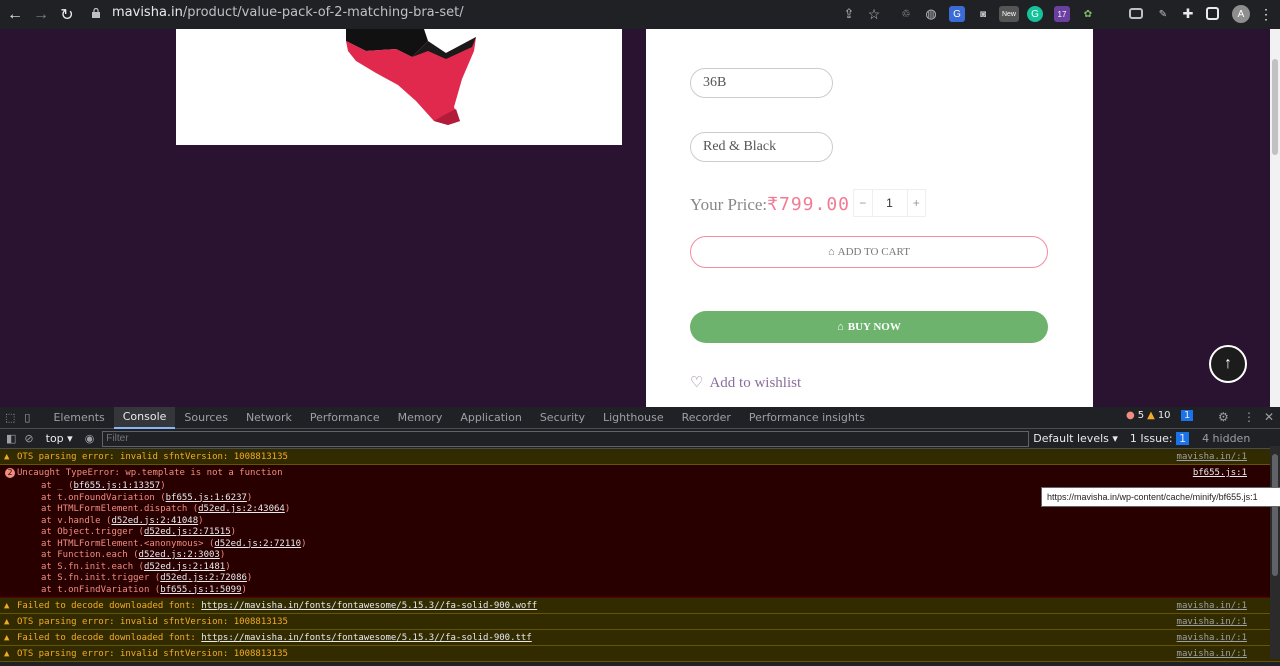 This screenshot has width=1280, height=666. Describe the element at coordinates (869, 252) in the screenshot. I see `add-to-cart-button: ⌂ ADD TO CART` at that location.